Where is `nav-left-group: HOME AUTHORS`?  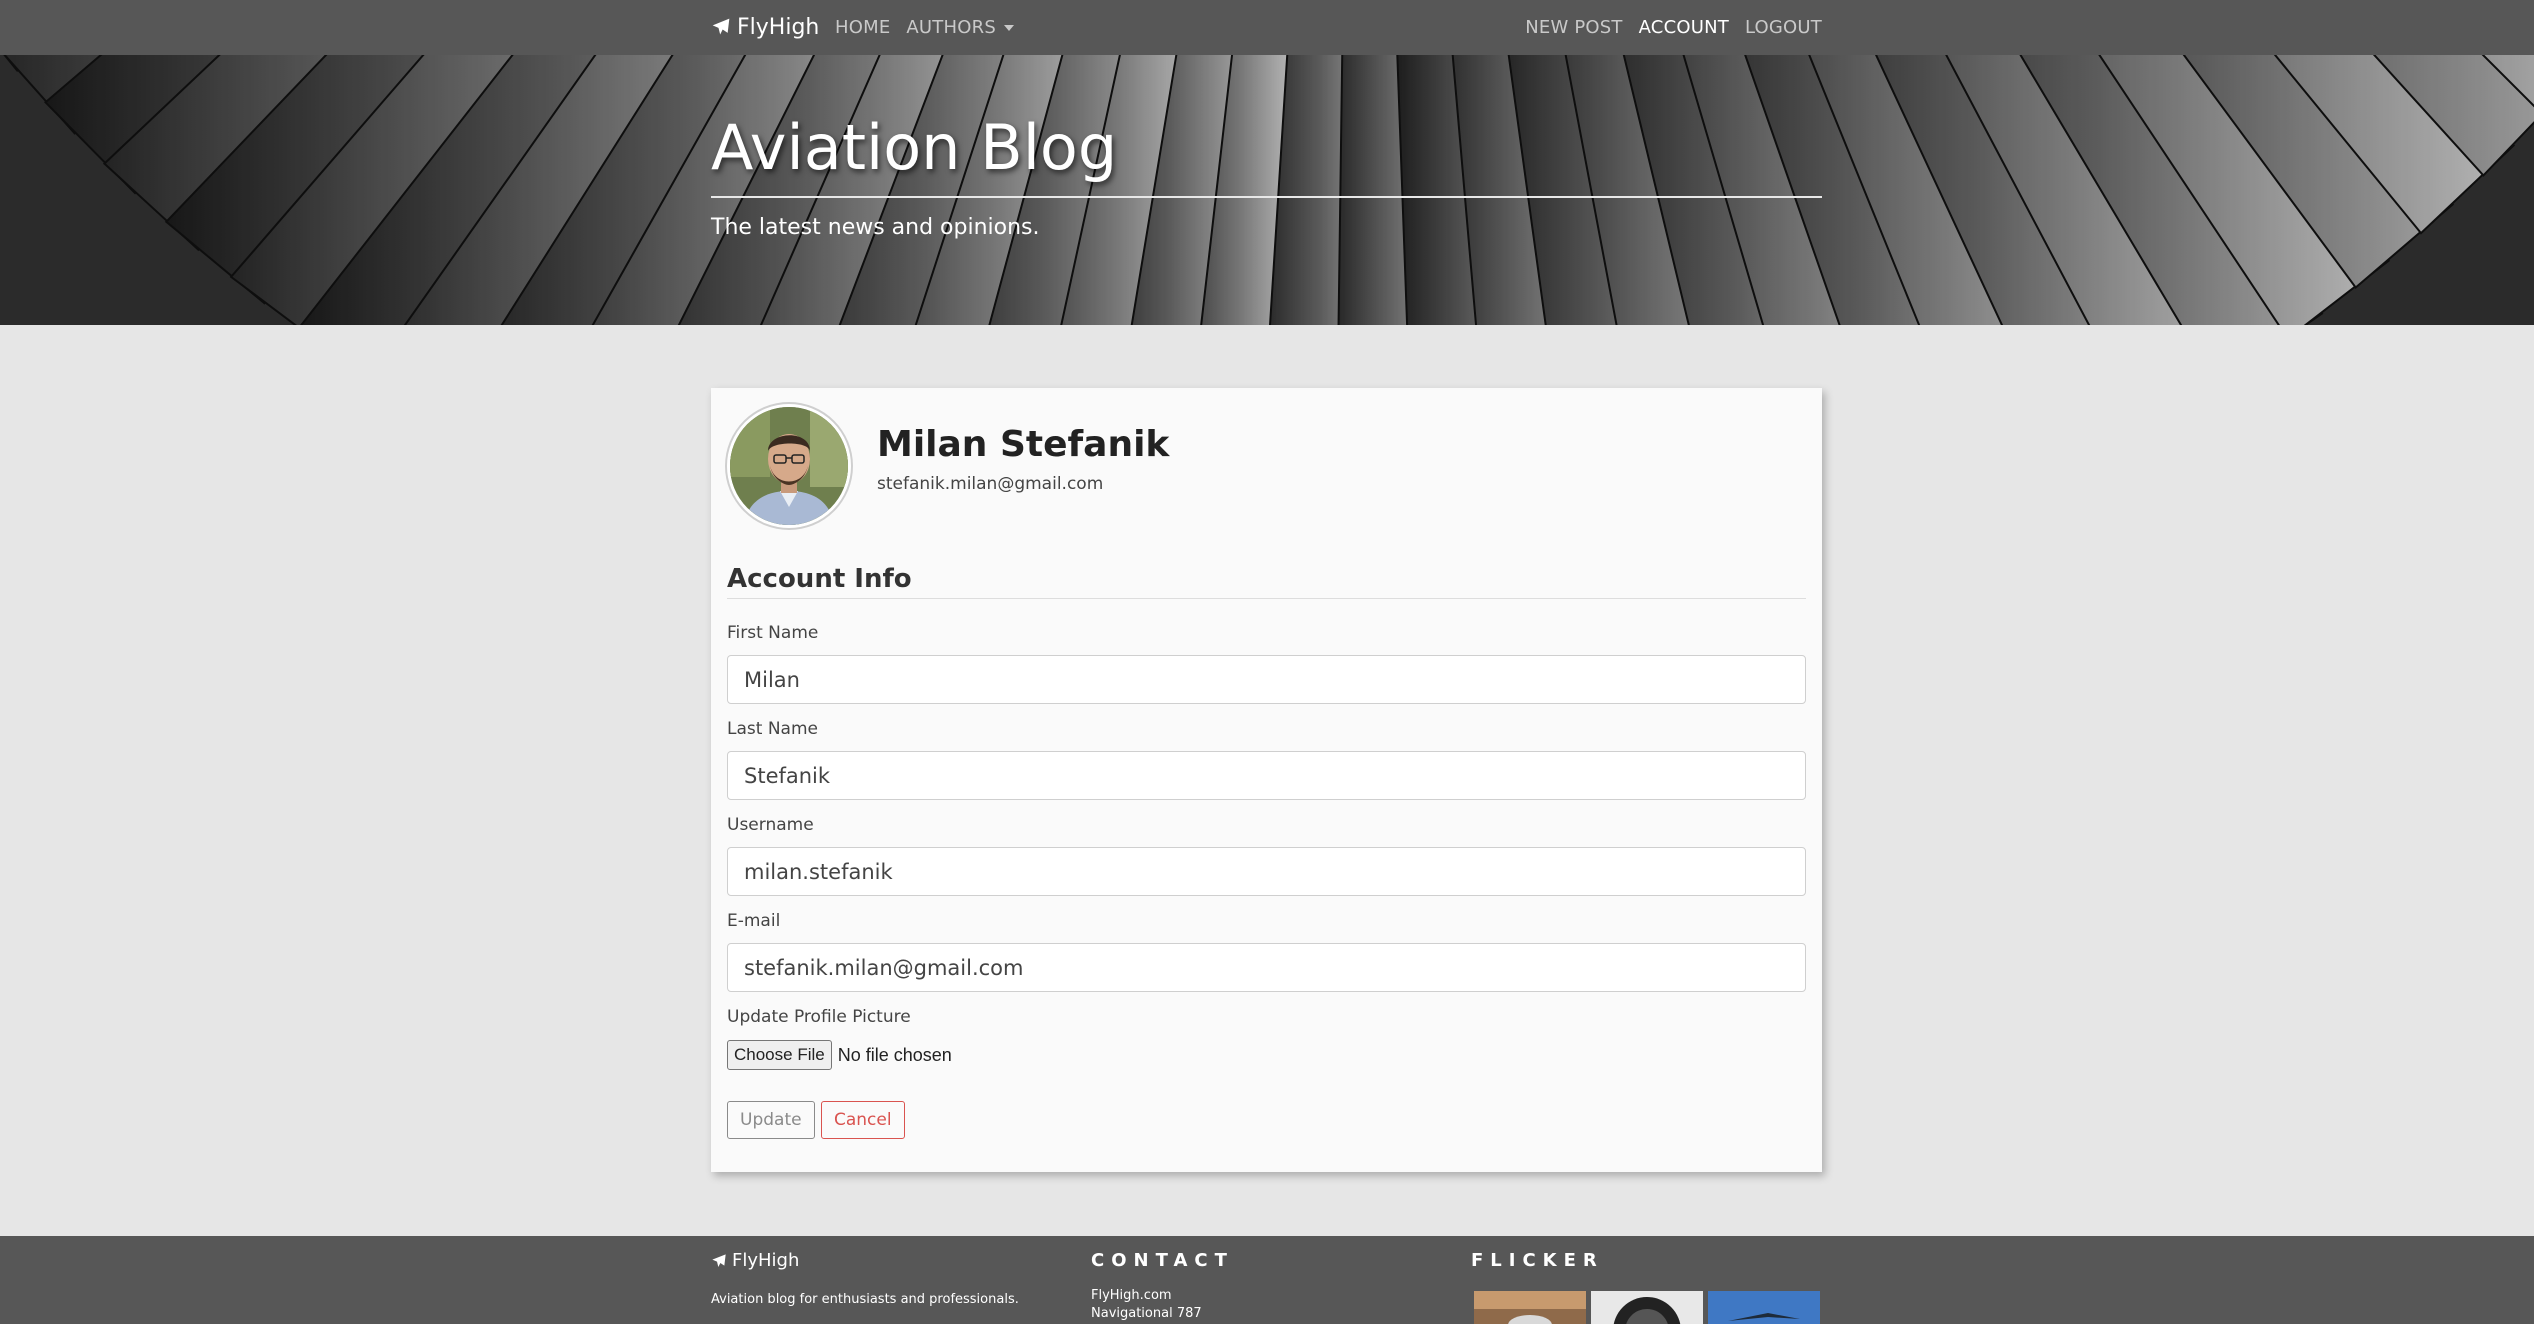
nav-left-group: HOME AUTHORS is located at coordinates (924, 27).